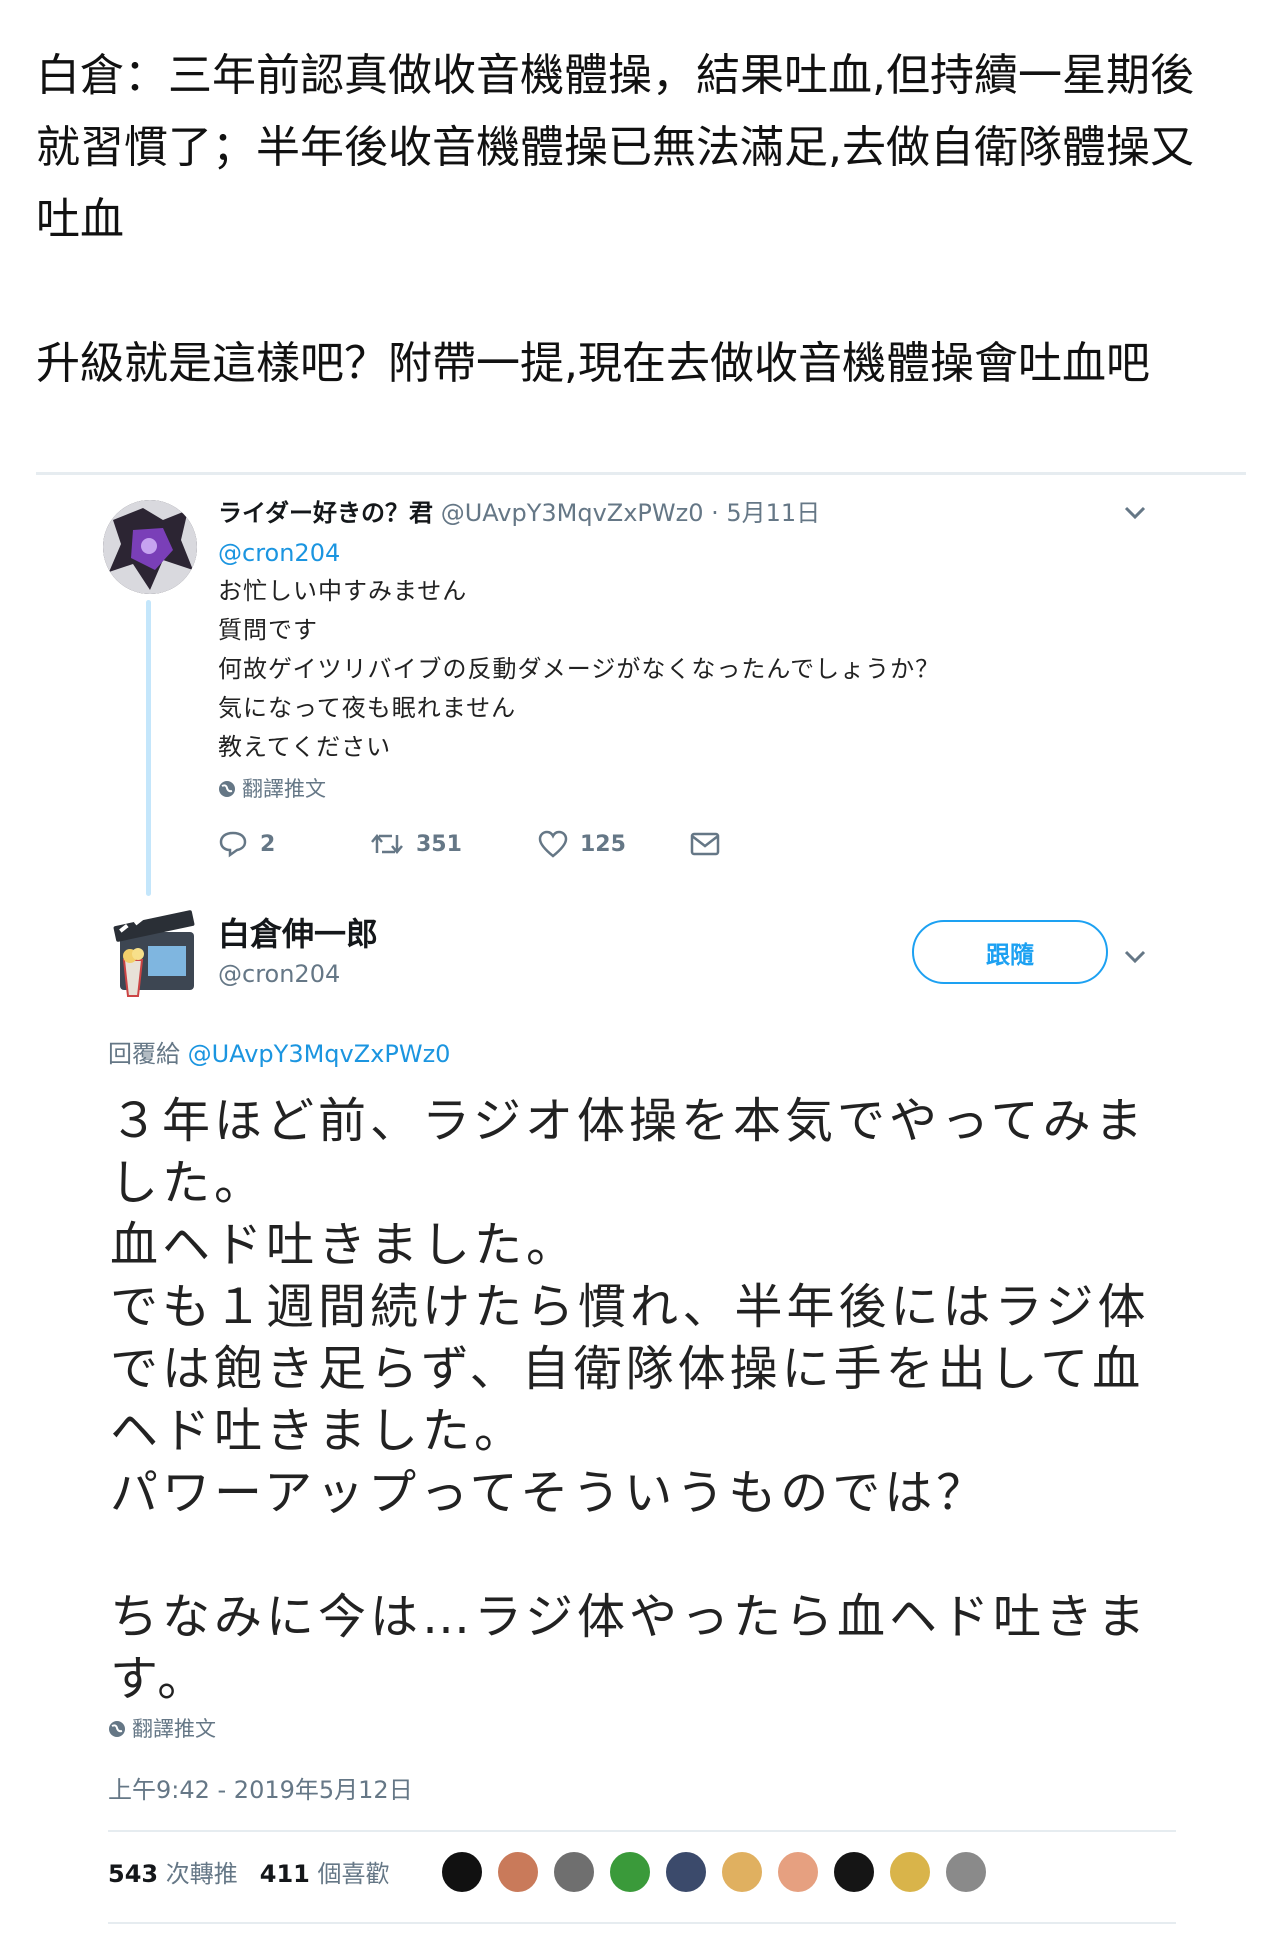  What do you see at coordinates (439, 844) in the screenshot?
I see `retweet-count: 351` at bounding box center [439, 844].